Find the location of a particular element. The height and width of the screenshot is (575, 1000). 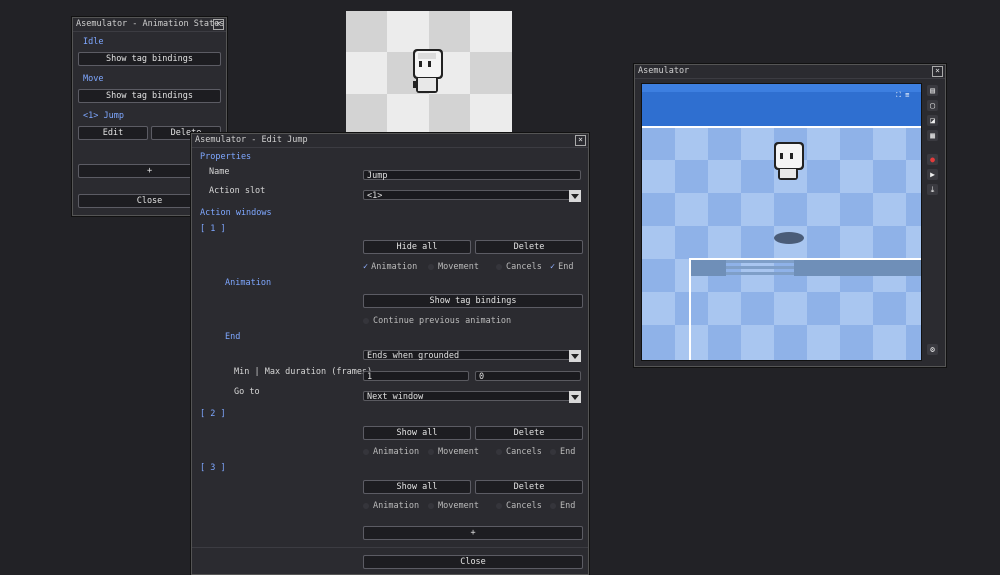

character-sprite is located at coordinates (428, 71).